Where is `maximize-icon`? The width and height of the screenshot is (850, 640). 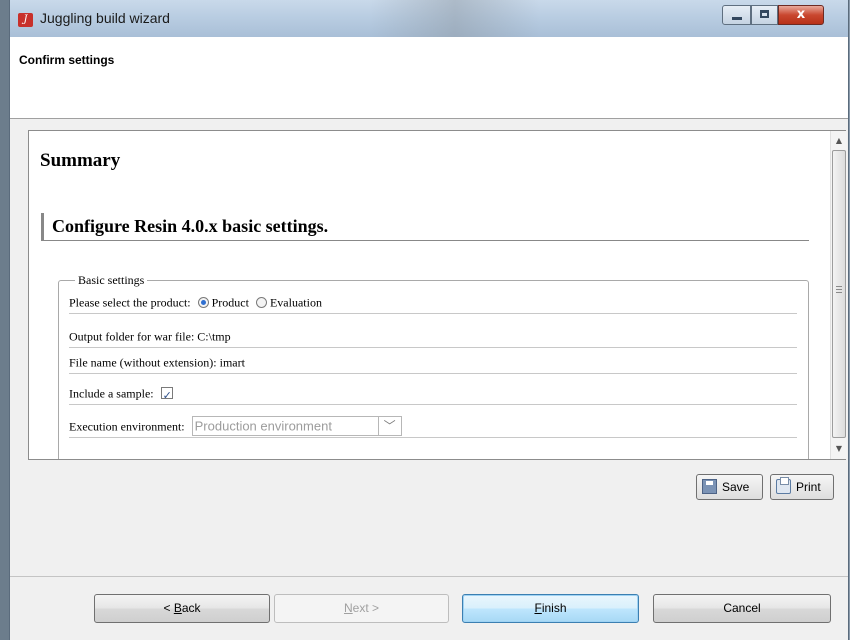 maximize-icon is located at coordinates (764, 14).